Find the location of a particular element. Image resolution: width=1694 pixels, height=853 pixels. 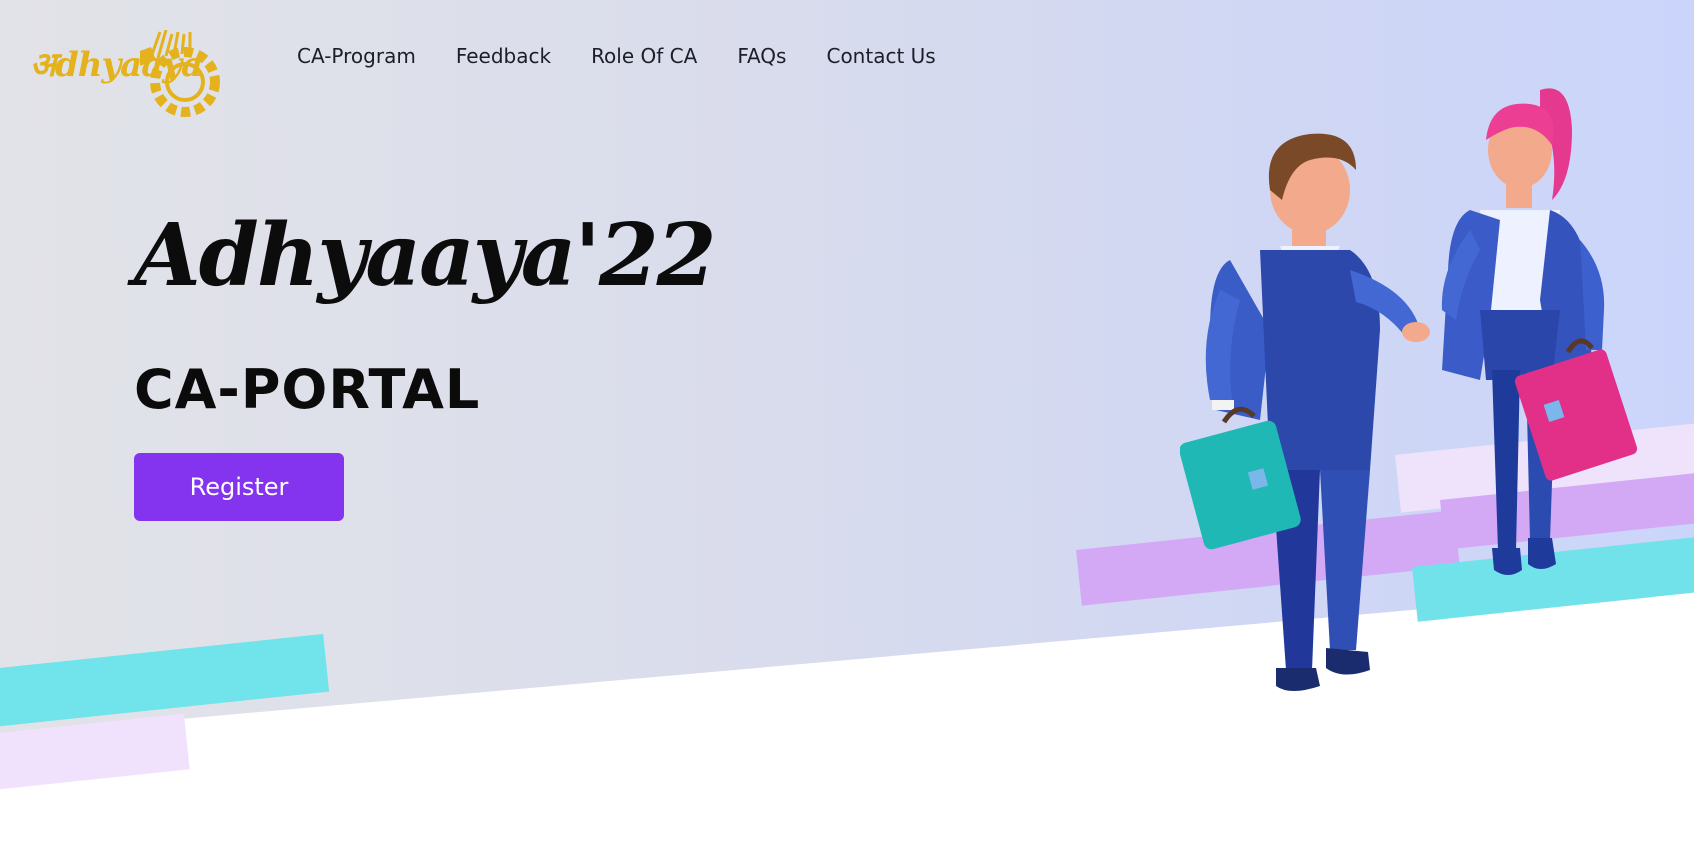

logo-wordmark: अdhyaaya is located at coordinates (116, 65).